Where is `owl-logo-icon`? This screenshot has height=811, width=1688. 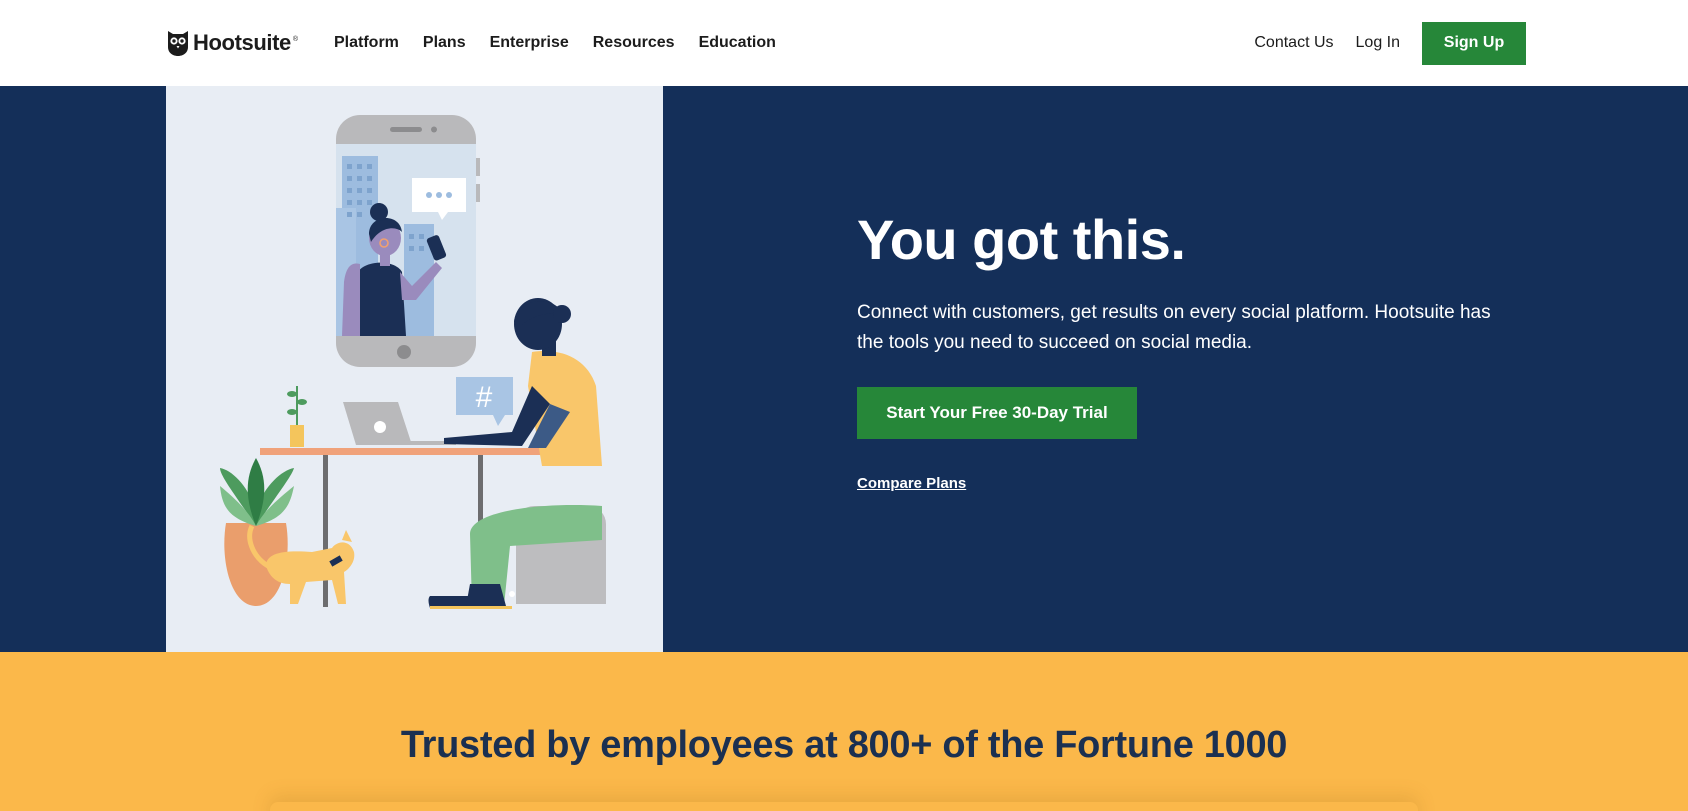 owl-logo-icon is located at coordinates (178, 43).